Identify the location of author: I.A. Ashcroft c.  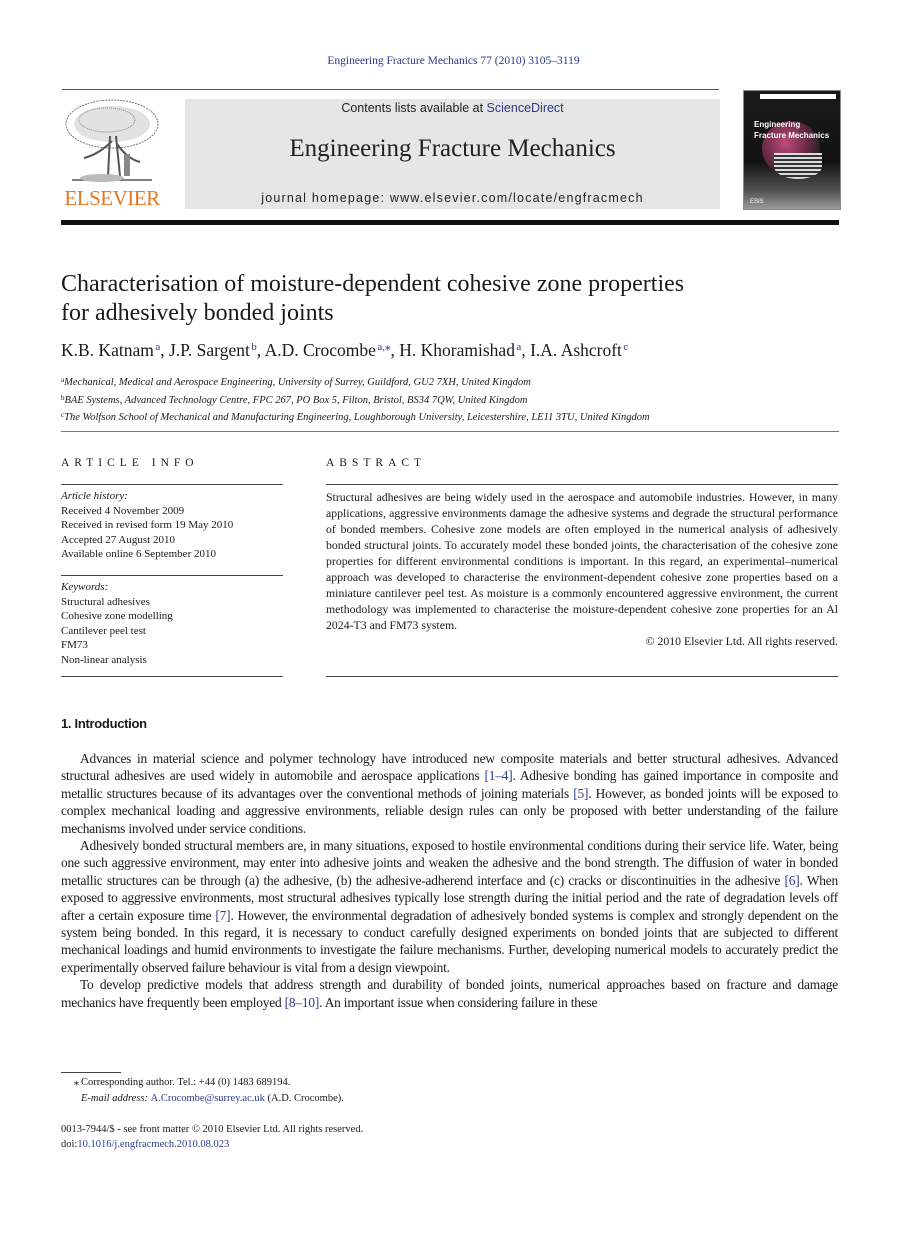
(579, 350).